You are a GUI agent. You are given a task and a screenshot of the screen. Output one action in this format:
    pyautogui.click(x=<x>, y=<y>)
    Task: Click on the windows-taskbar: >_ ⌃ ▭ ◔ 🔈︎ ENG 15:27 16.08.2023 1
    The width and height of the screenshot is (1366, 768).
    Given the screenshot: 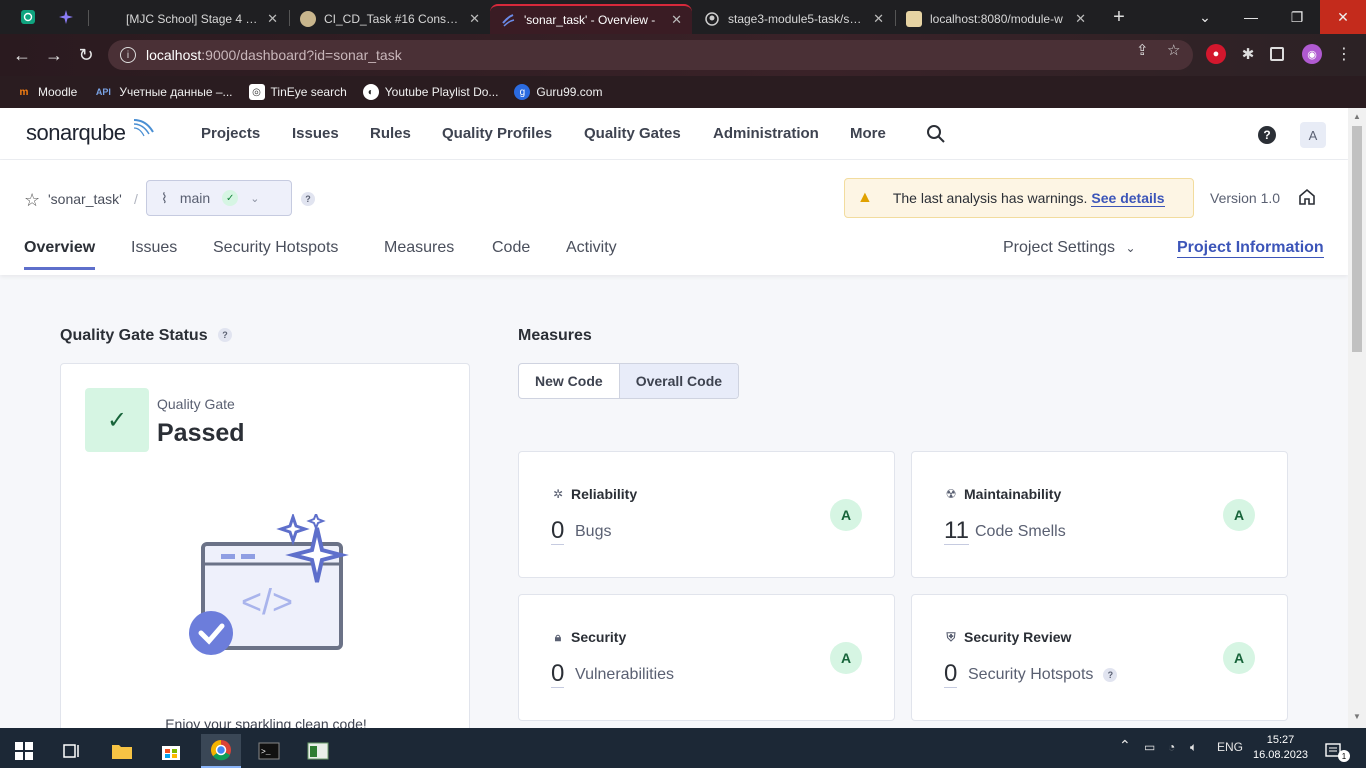 What is the action you would take?
    pyautogui.click(x=683, y=748)
    